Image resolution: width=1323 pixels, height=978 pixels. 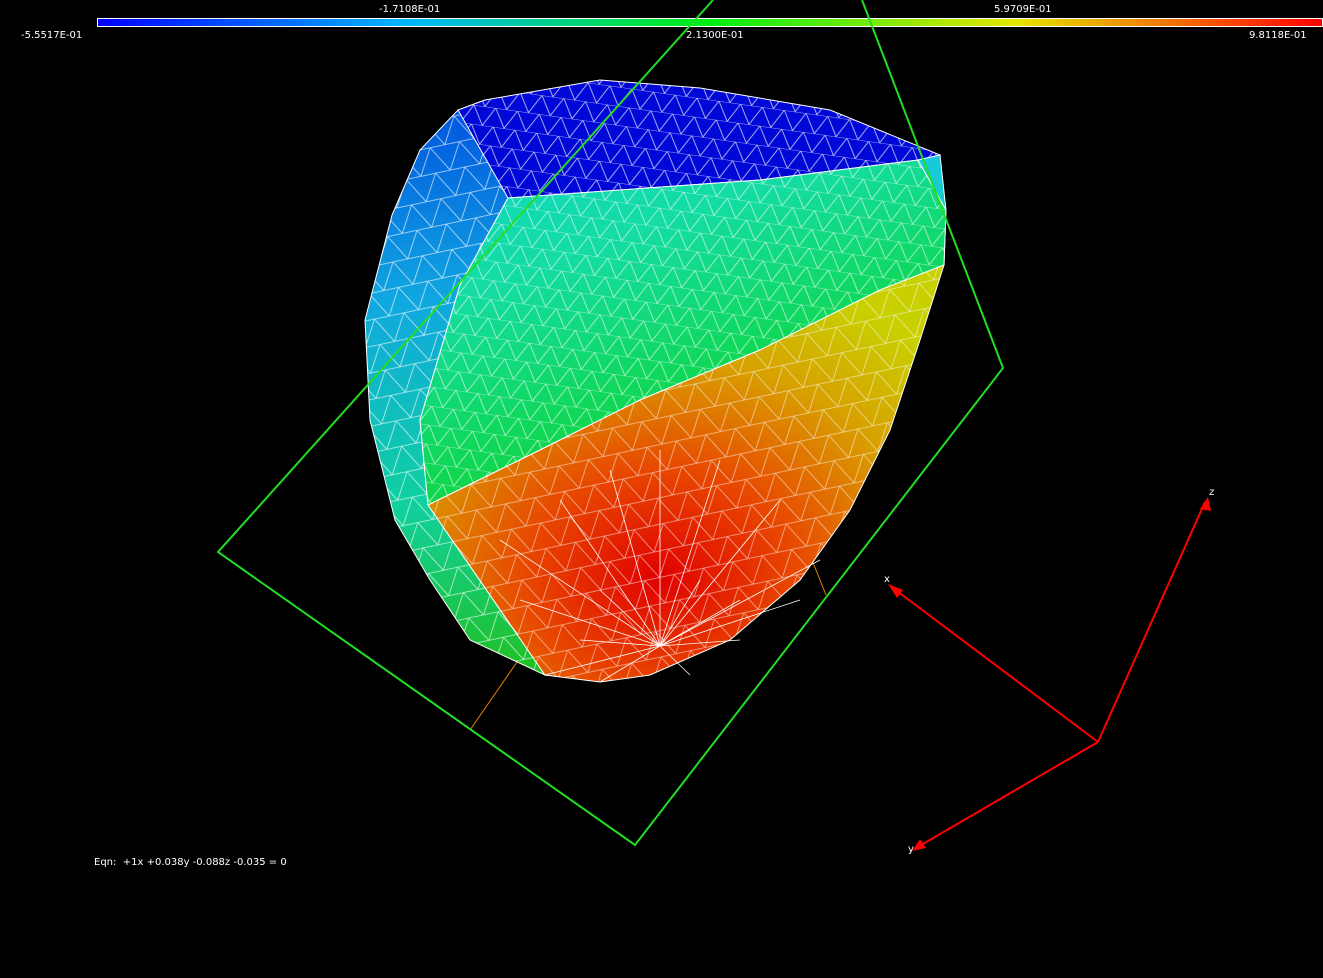 I want to click on y-axis-arrowhead, so click(x=919, y=845).